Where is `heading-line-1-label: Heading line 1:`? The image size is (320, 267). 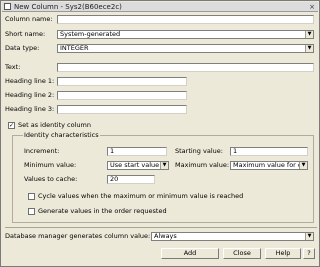
heading-line-1-label: Heading line 1: is located at coordinates (30, 81).